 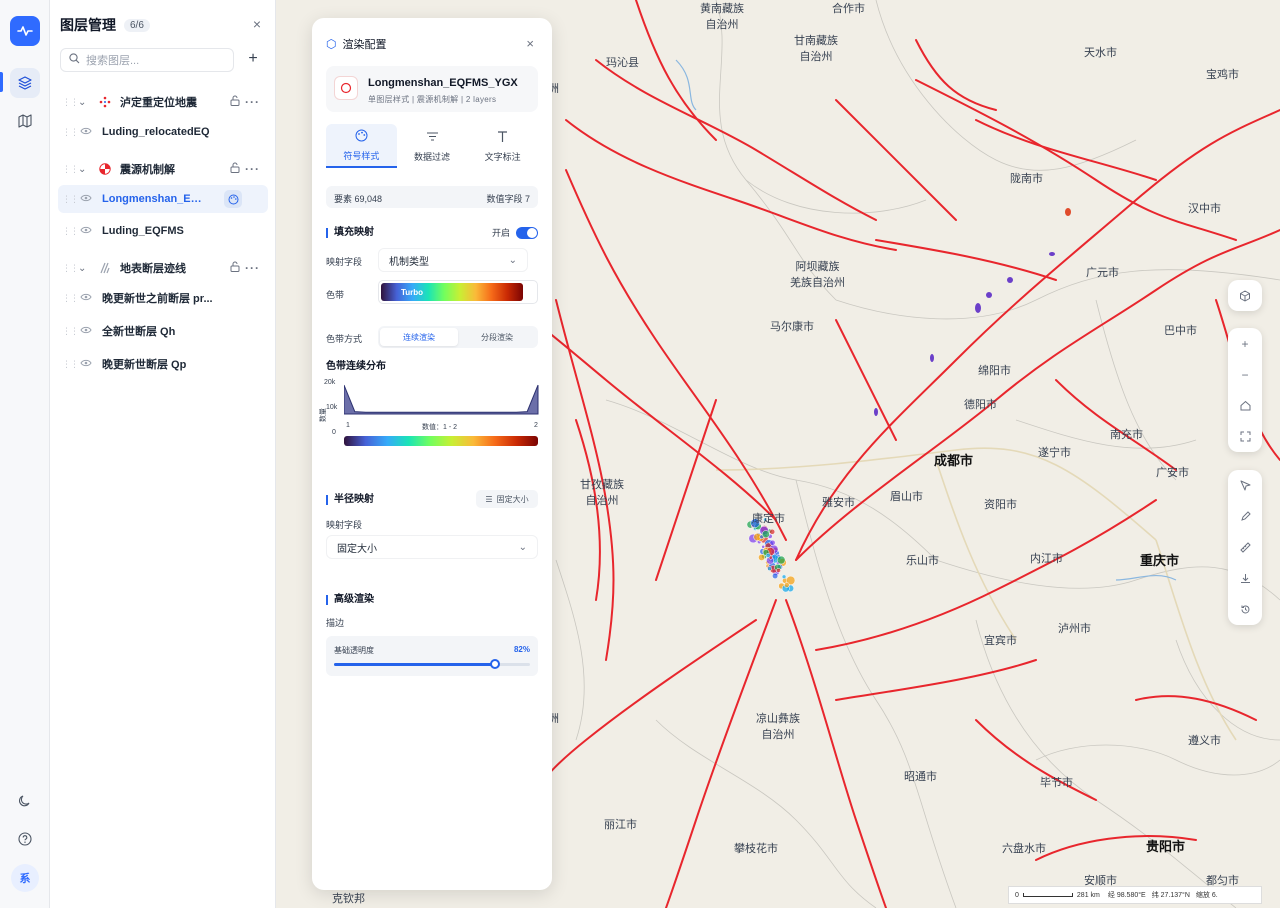 What do you see at coordinates (1245, 374) in the screenshot?
I see `zoom-out-icon: −` at bounding box center [1245, 374].